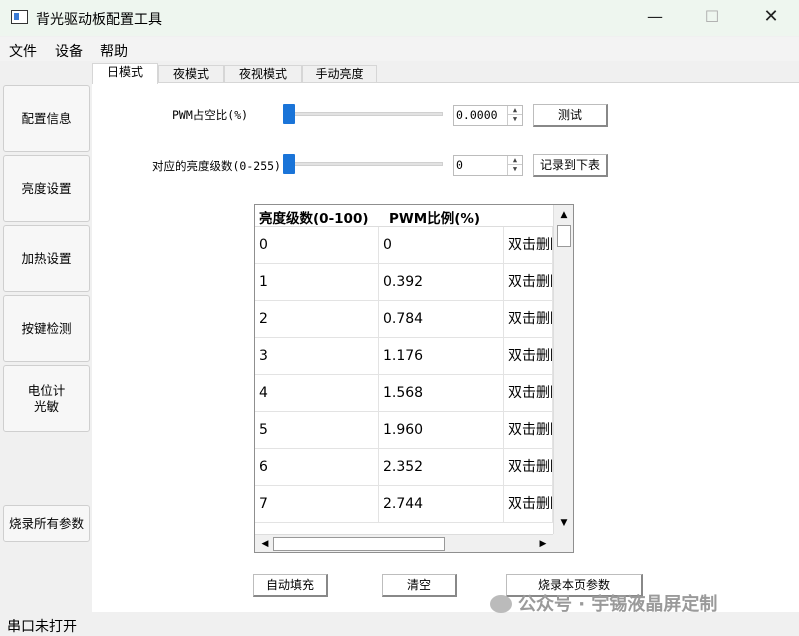 This screenshot has width=799, height=636. Describe the element at coordinates (441, 245) in the screenshot. I see `table-cell-pwm: 0` at that location.